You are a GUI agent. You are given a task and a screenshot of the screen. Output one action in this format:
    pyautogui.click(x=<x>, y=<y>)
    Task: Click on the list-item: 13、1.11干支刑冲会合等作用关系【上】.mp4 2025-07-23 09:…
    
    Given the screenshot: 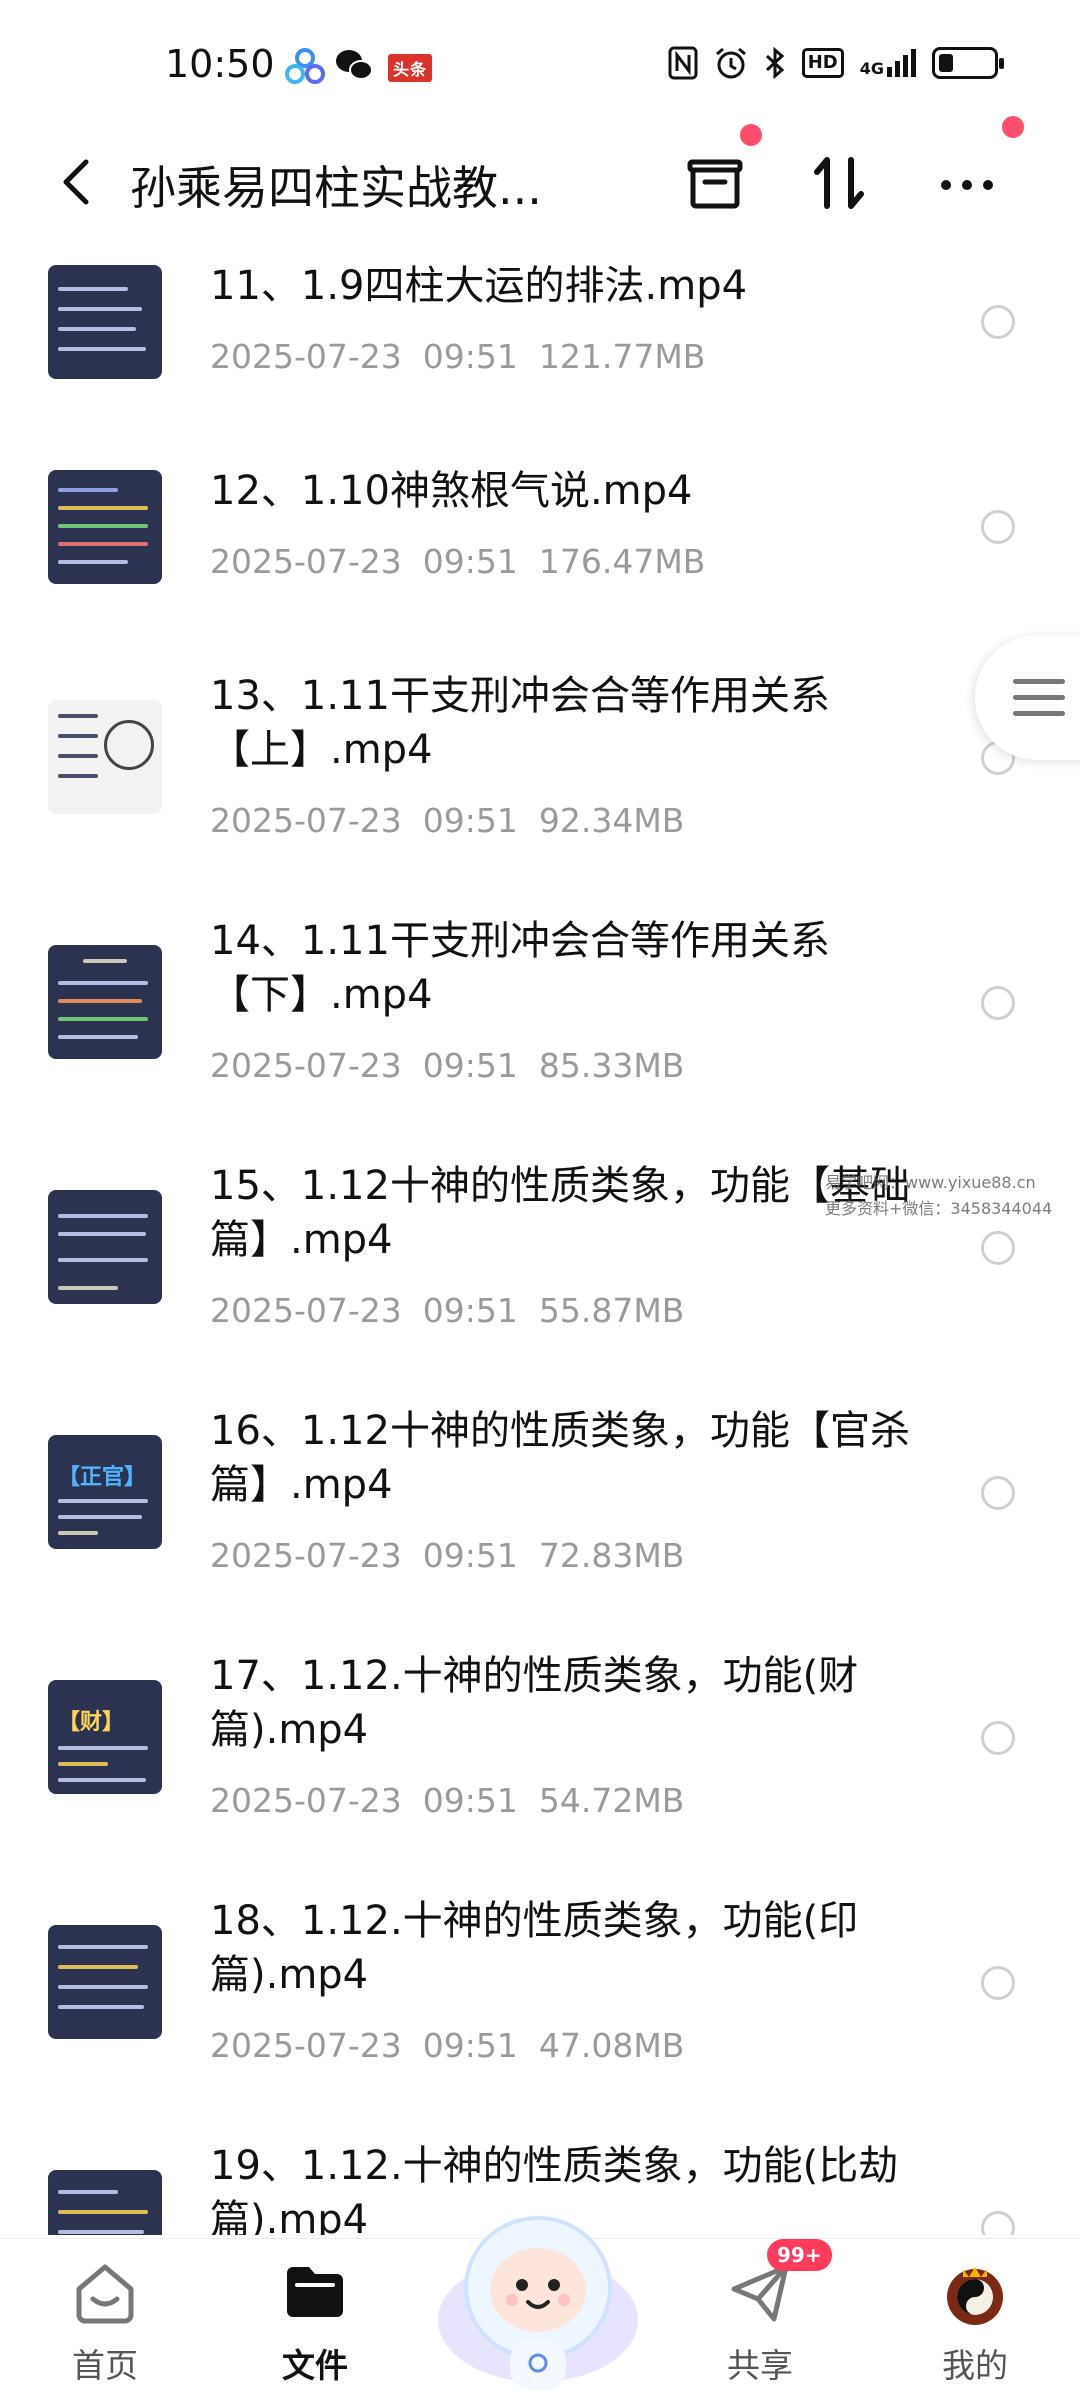 What is the action you would take?
    pyautogui.click(x=540, y=777)
    